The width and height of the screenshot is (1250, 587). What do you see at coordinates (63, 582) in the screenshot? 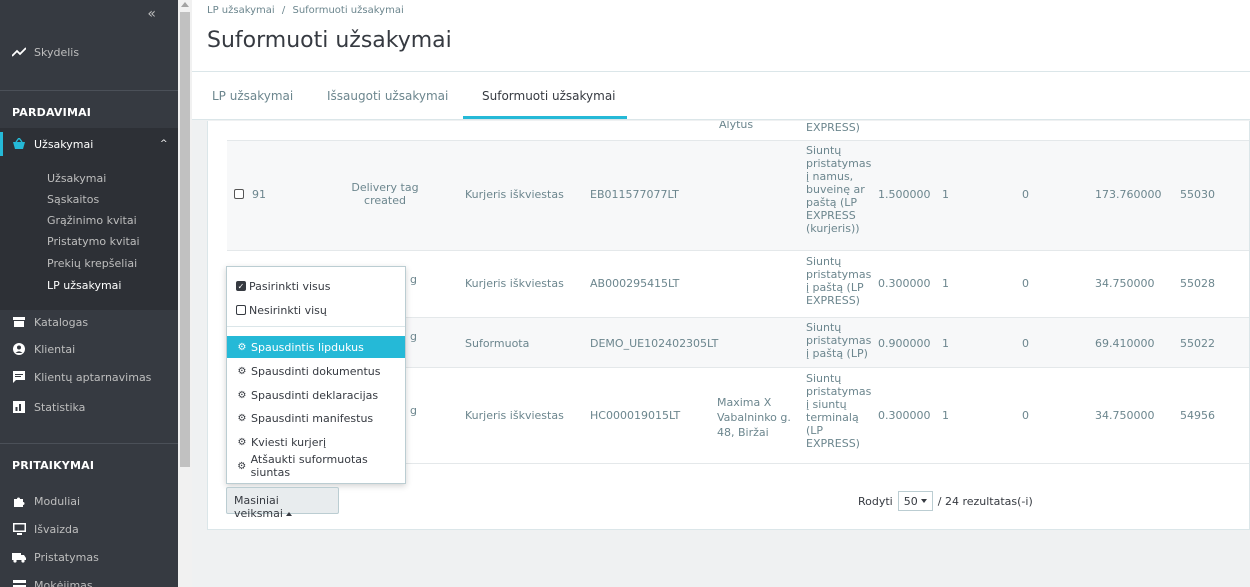
I see `sidebar-item-label: Mokėjimas` at bounding box center [63, 582].